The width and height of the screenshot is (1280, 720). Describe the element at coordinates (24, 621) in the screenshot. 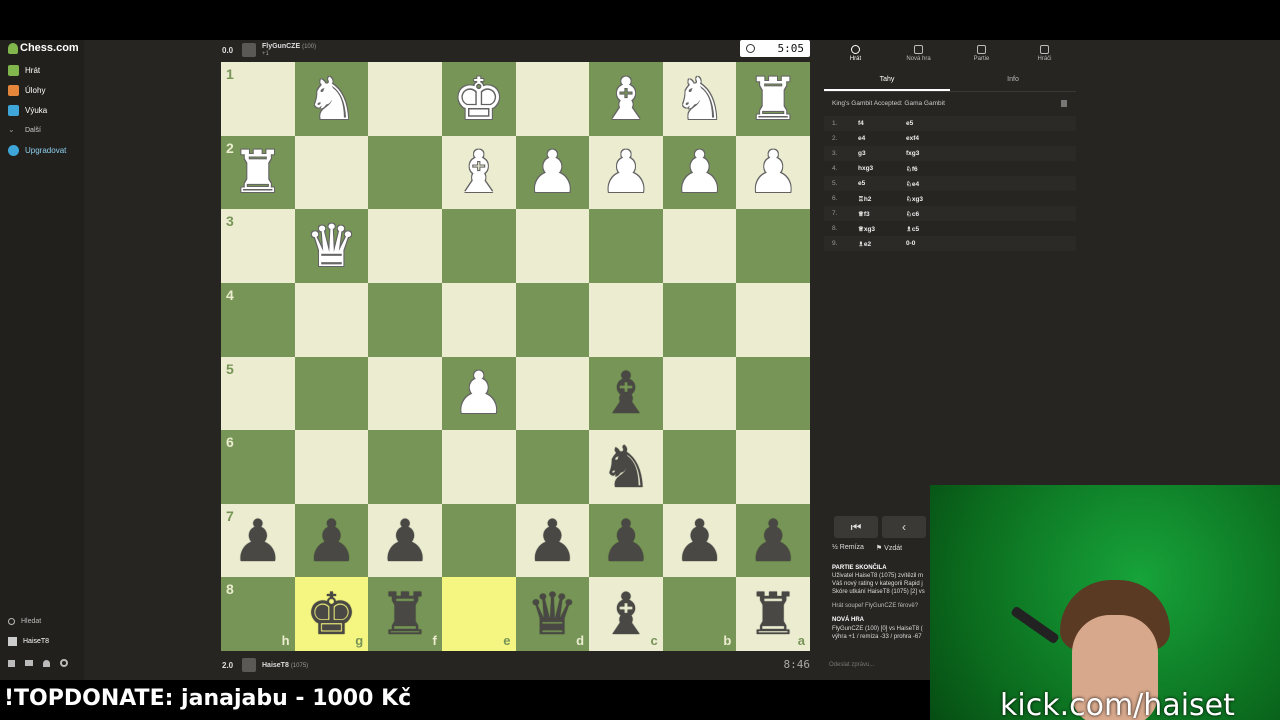

I see `sidebar-search: Hledat` at that location.